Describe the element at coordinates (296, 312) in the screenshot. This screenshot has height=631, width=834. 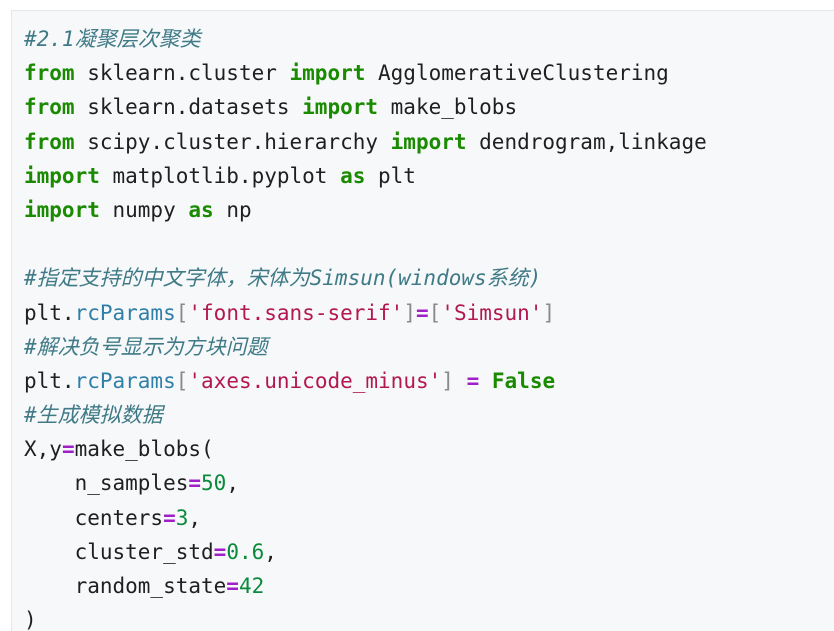
I see `string-token: 'font.sans-serif'` at that location.